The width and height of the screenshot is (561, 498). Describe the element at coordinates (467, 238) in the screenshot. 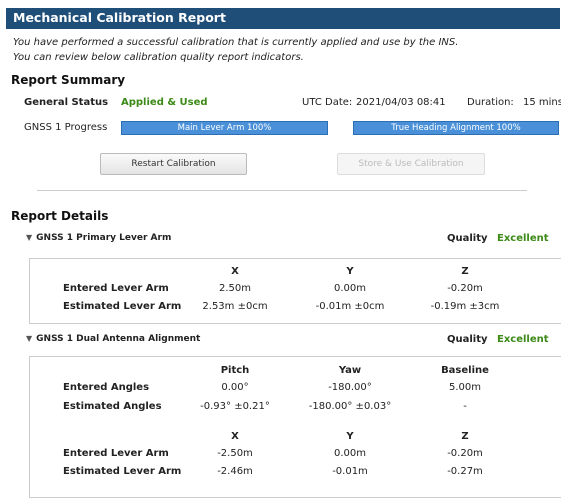

I see `primary-quality-label: Quality` at that location.